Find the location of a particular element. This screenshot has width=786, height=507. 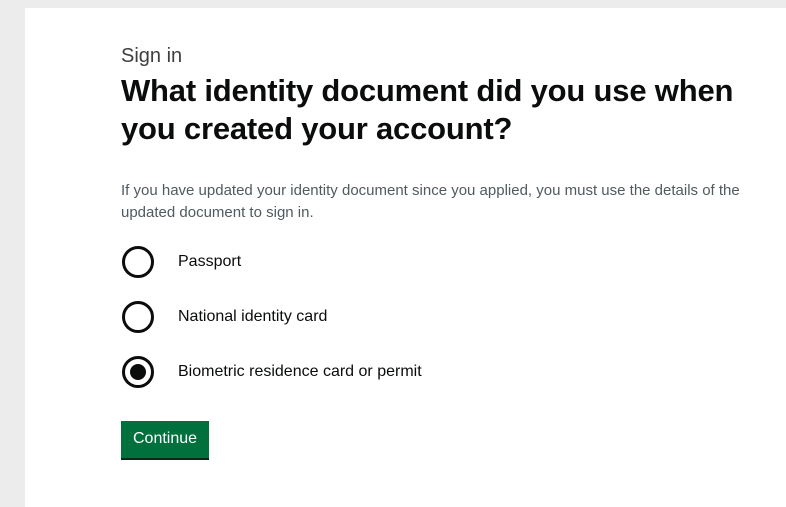

radio-label: Biometric residence card or permit is located at coordinates (300, 372).